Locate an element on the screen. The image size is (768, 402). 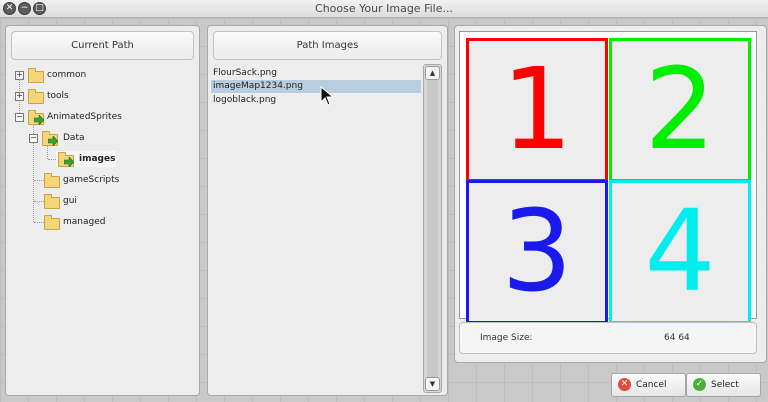
tree-item-managed: managed is located at coordinates (117, 222).